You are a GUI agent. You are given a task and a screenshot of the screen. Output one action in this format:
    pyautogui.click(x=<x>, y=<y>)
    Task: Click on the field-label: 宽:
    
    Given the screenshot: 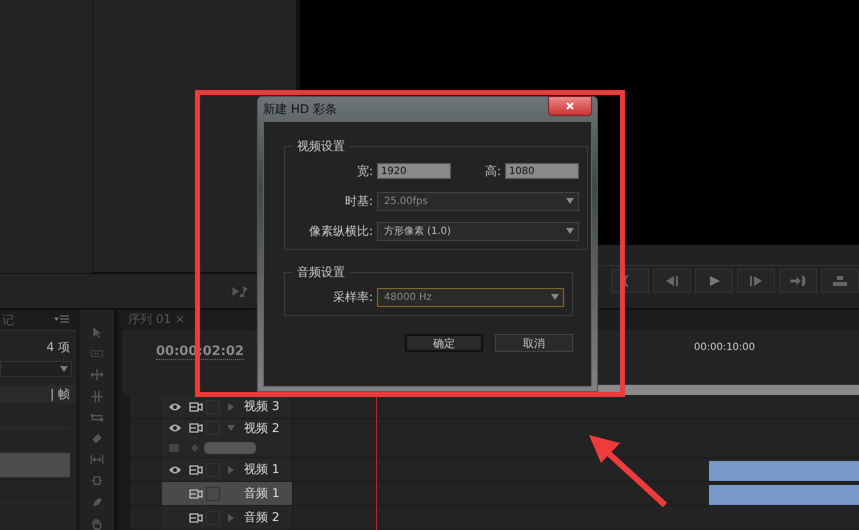 What is the action you would take?
    pyautogui.click(x=364, y=171)
    